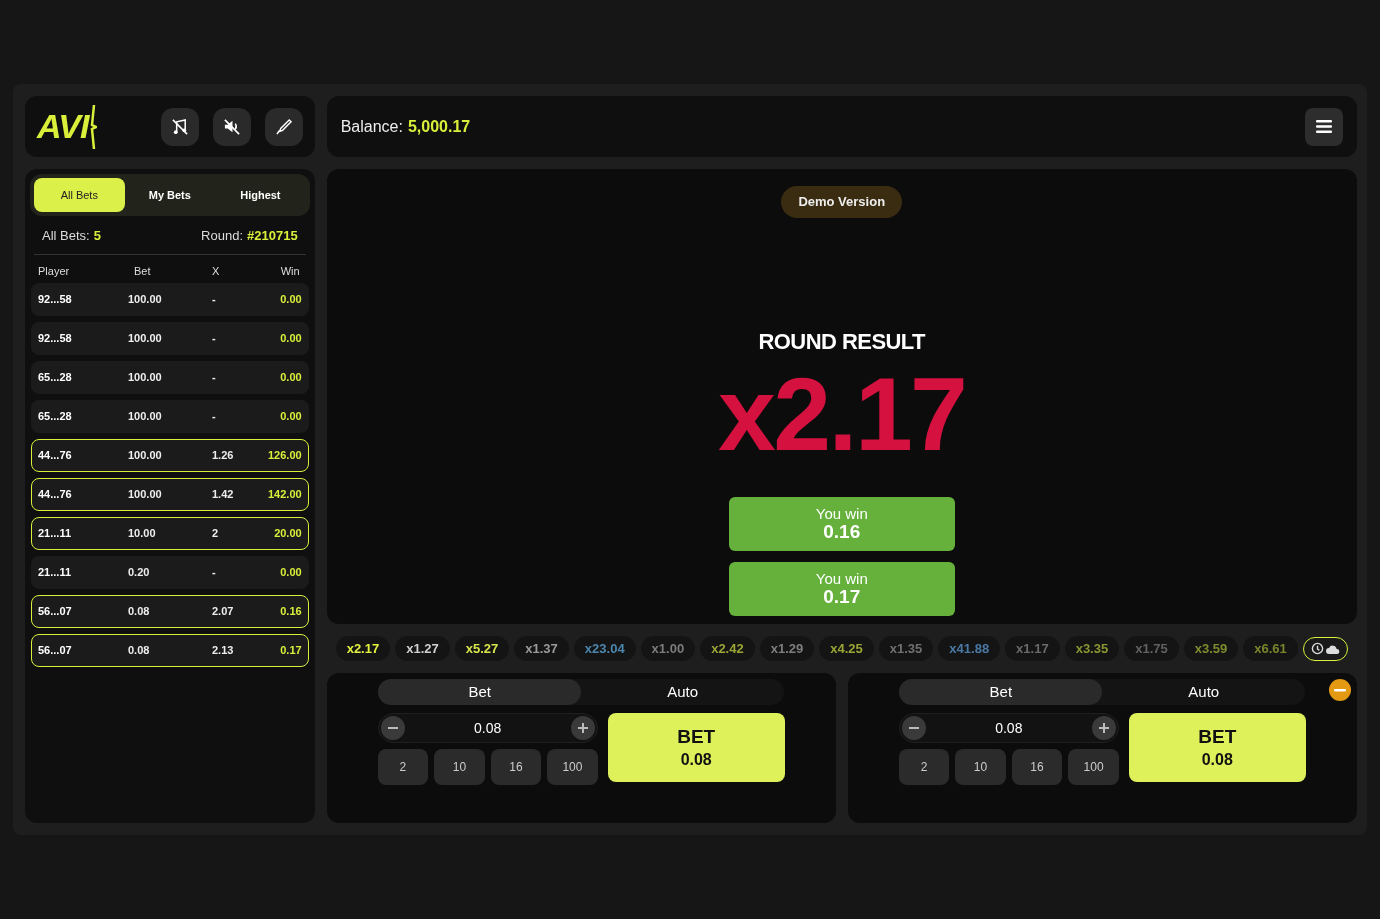 The image size is (1380, 919). I want to click on history-multiplier: x3.59, so click(1211, 648).